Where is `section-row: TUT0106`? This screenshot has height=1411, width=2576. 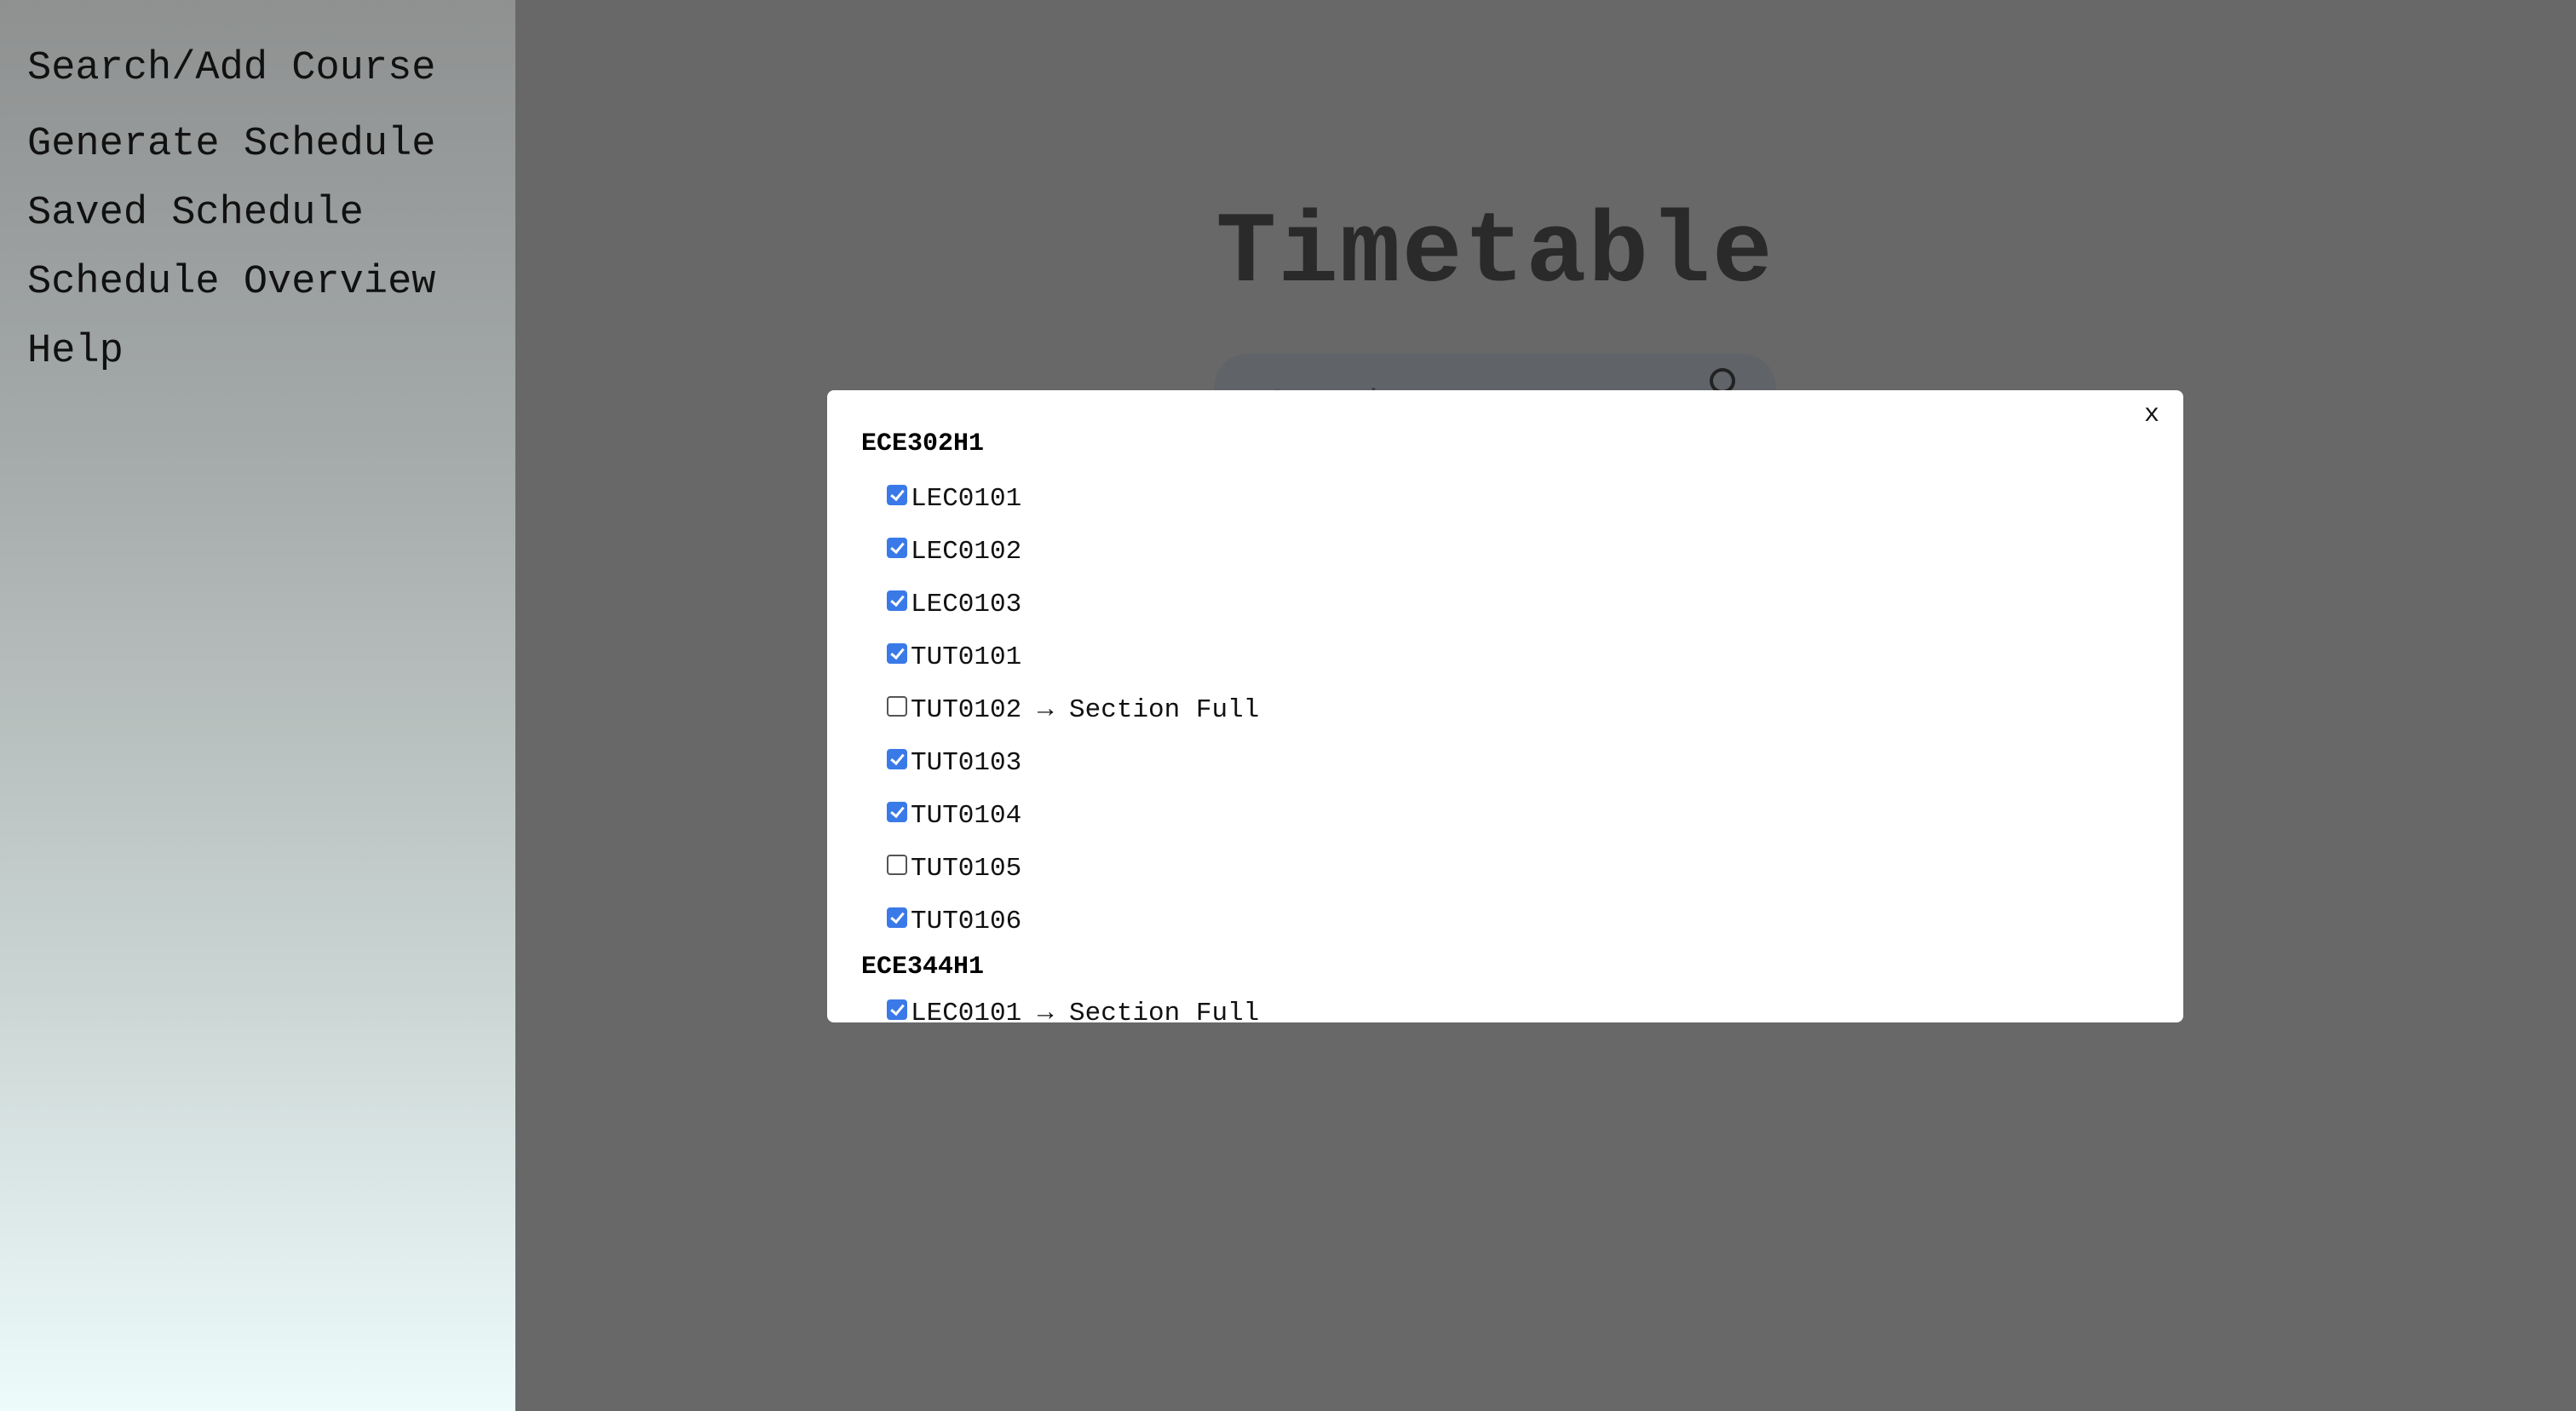 section-row: TUT0106 is located at coordinates (1518, 921).